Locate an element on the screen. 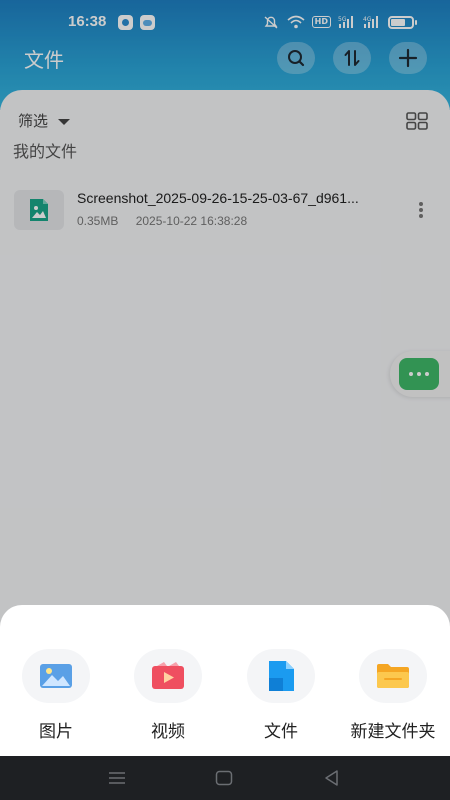 The width and height of the screenshot is (450, 800). image-icon is located at coordinates (56, 676).